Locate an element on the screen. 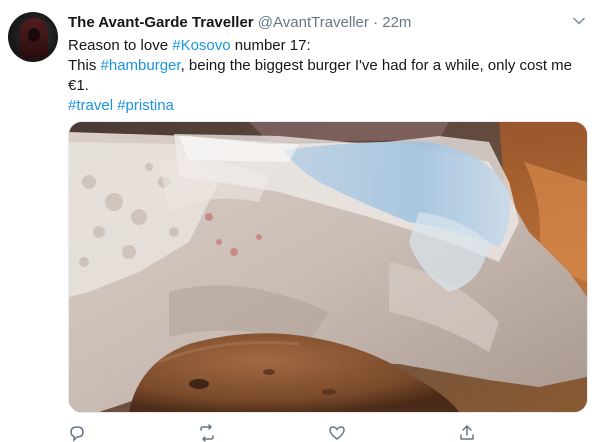 Image resolution: width=599 pixels, height=442 pixels. line1-suffix: number 17: is located at coordinates (270, 45).